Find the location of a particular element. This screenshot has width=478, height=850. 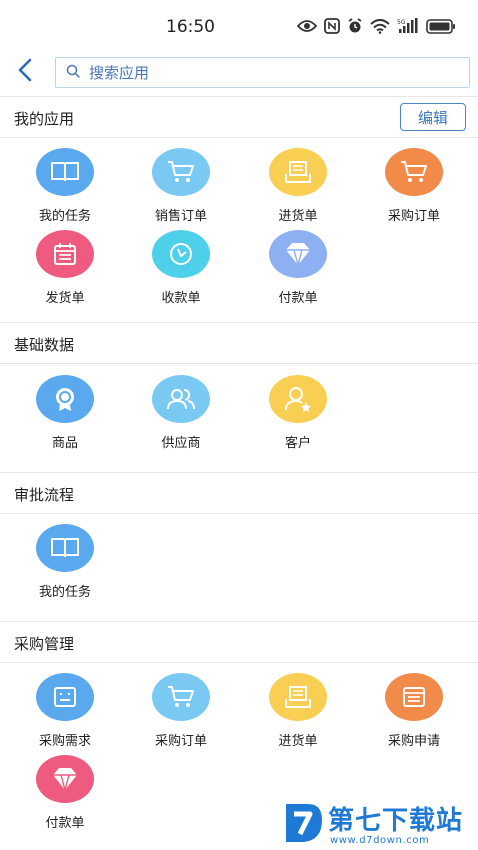

app-item-procurement-receipt: 进货单 is located at coordinates (298, 713).